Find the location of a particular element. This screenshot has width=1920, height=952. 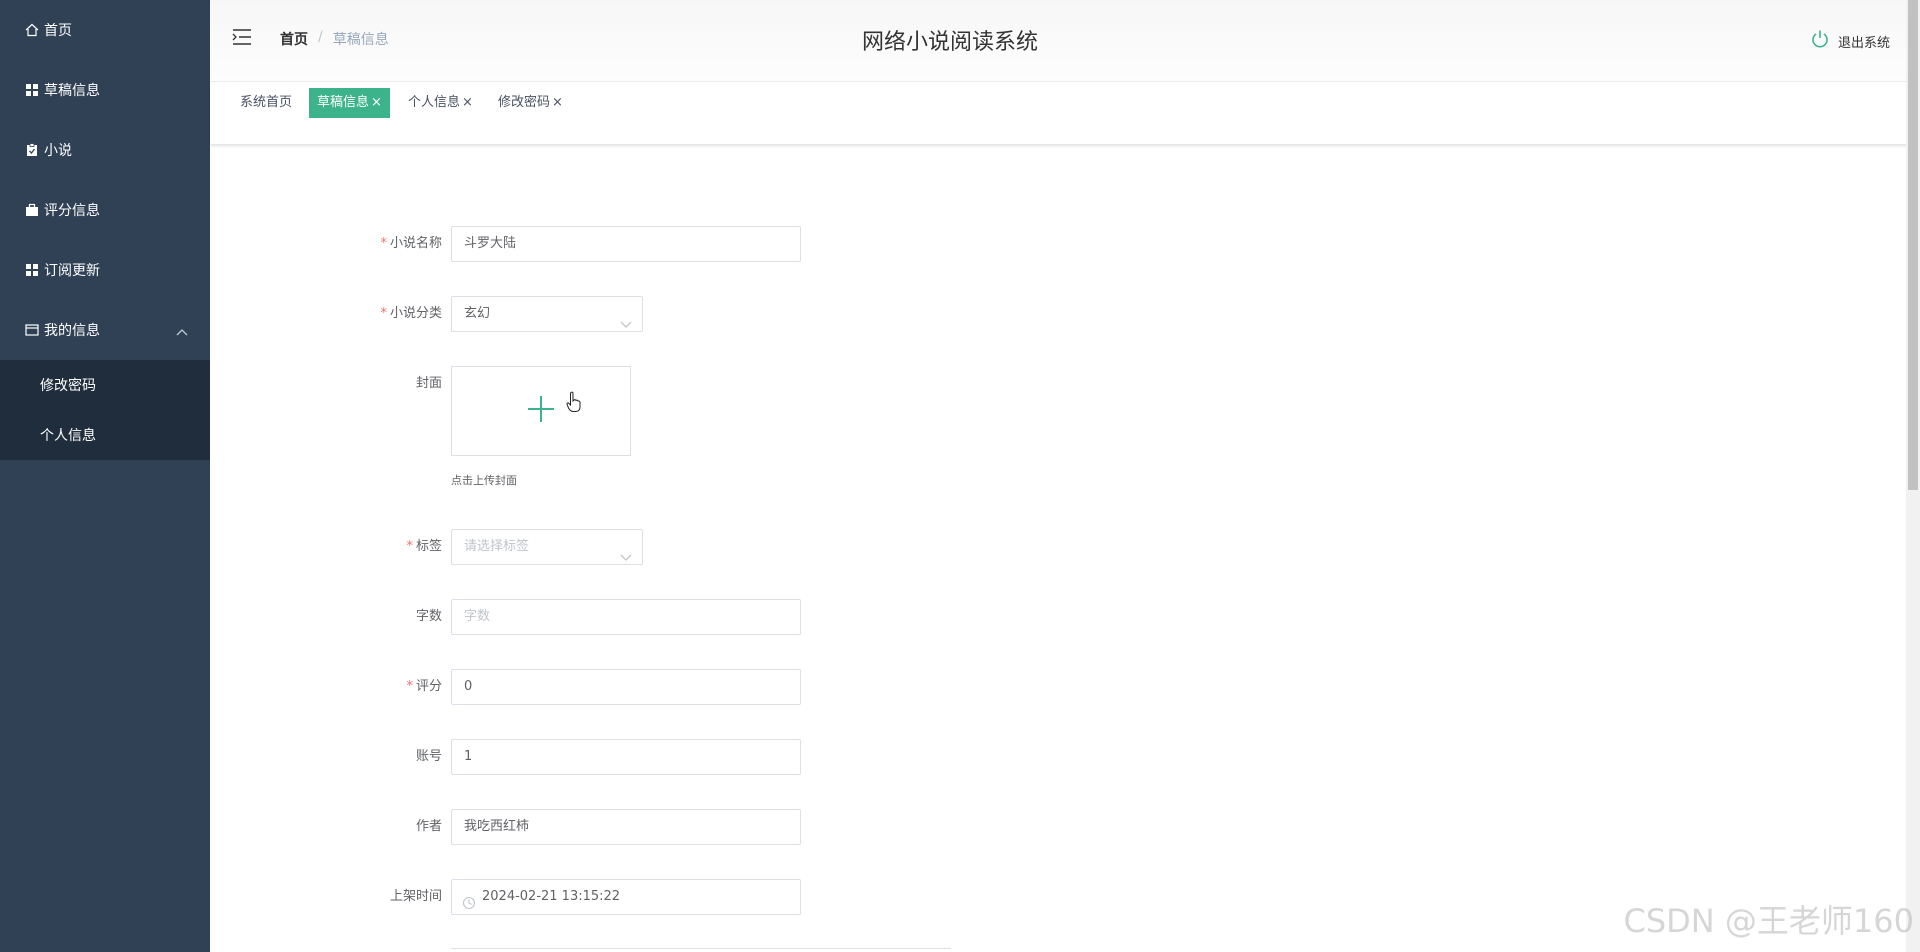

sidebar: 首页 草稿信息 小说 评分信息 订阅更新 我的信息 修改密码 个人信息 is located at coordinates (105, 476).